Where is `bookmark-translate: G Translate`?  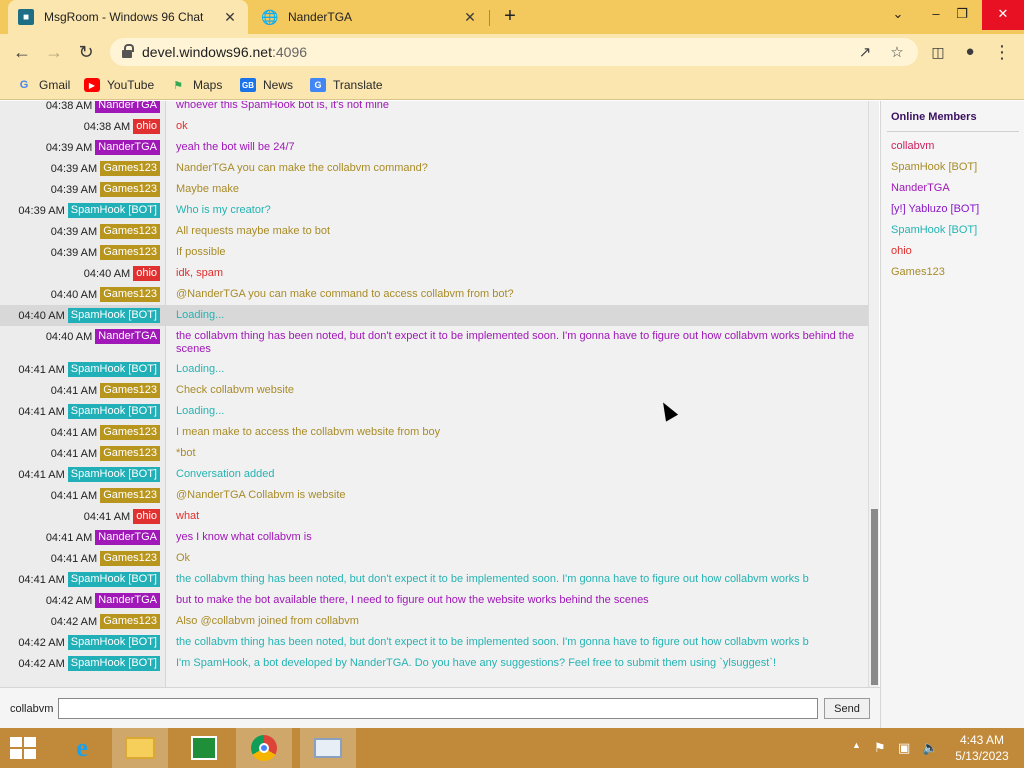 bookmark-translate: G Translate is located at coordinates (346, 85).